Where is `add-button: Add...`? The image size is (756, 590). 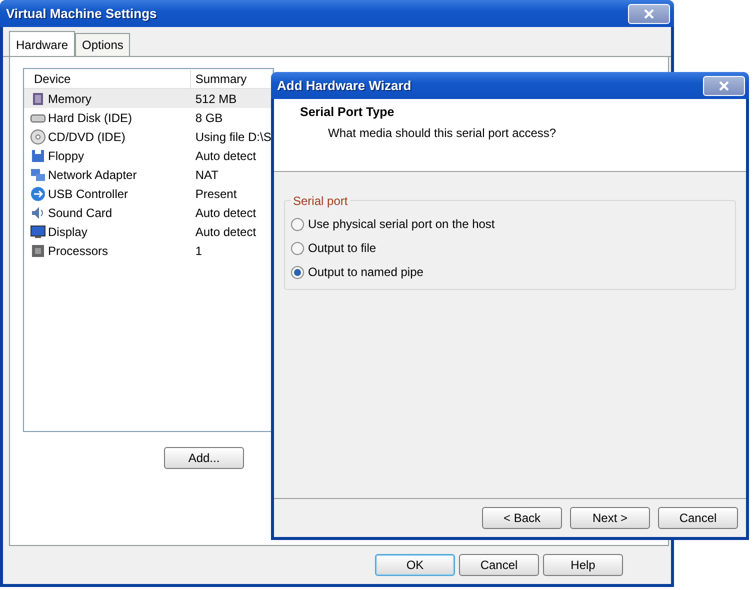 add-button: Add... is located at coordinates (204, 458).